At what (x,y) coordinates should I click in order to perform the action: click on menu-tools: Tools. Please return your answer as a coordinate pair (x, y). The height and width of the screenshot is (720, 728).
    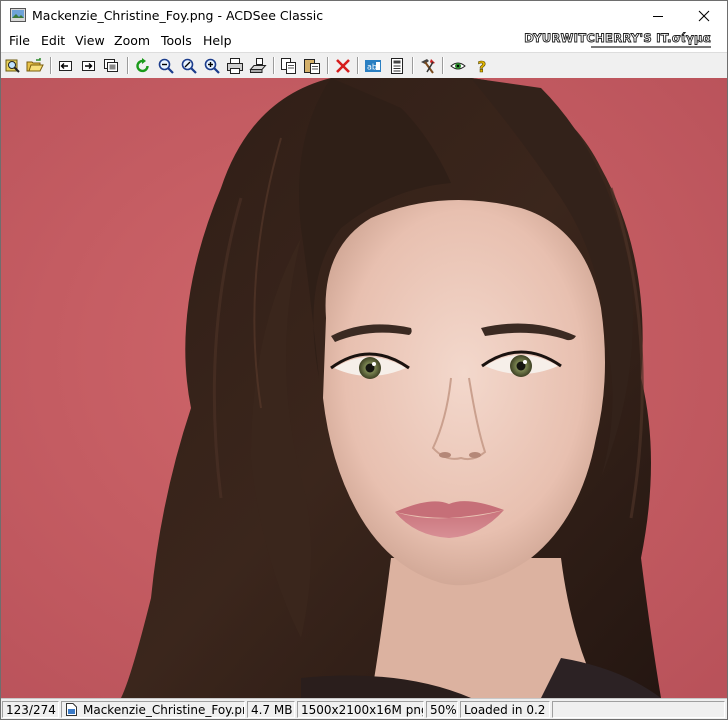
    Looking at the image, I should click on (176, 40).